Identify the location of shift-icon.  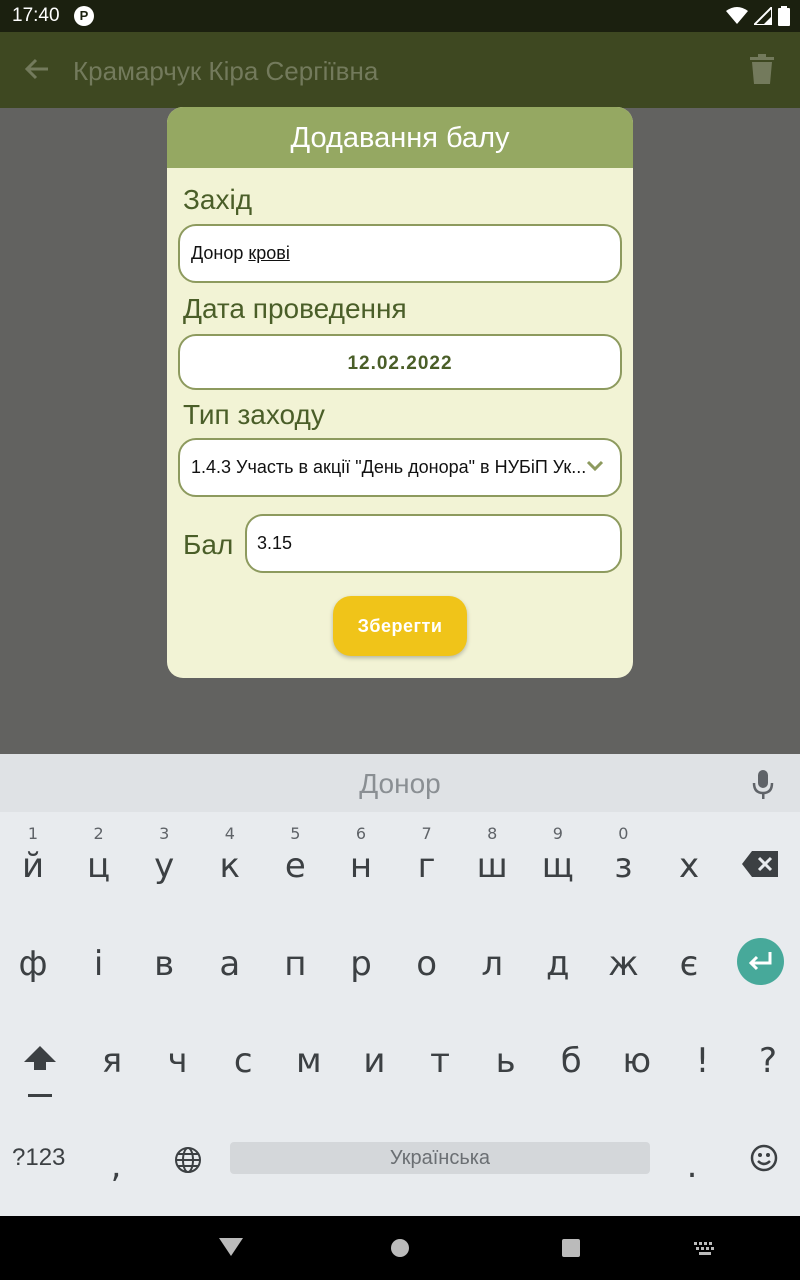
(40, 1072).